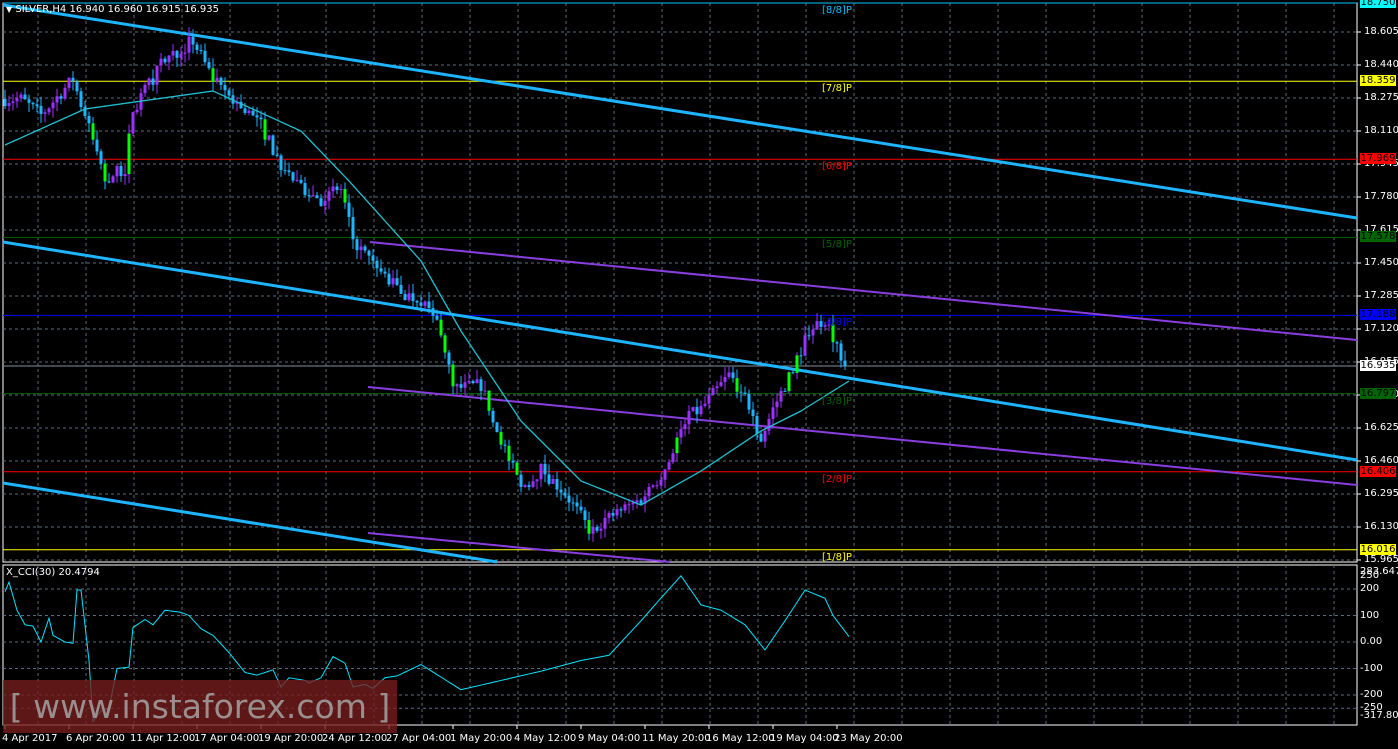 The width and height of the screenshot is (1398, 749). Describe the element at coordinates (837, 401) in the screenshot. I see `murrey-level-label: [3/8]P` at that location.